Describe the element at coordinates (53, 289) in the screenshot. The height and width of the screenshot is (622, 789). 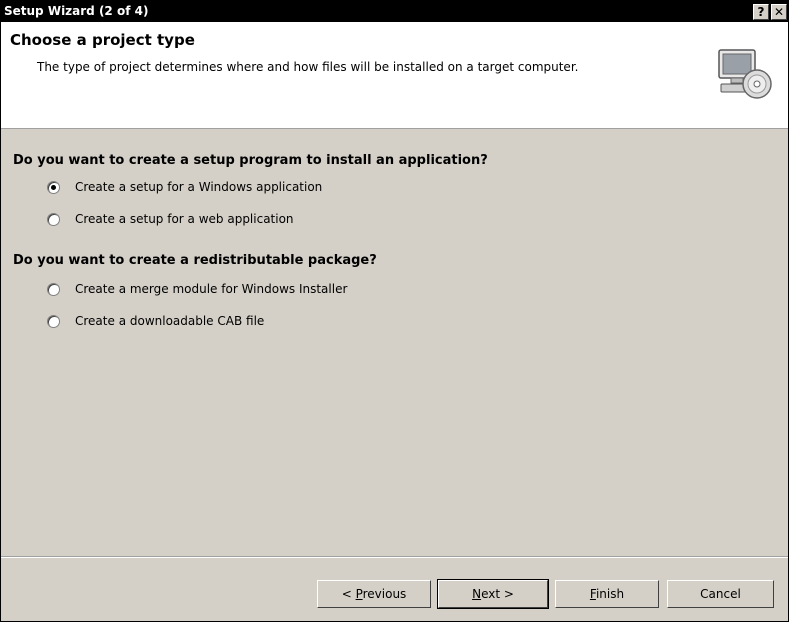
I see `radio-merge-module` at that location.